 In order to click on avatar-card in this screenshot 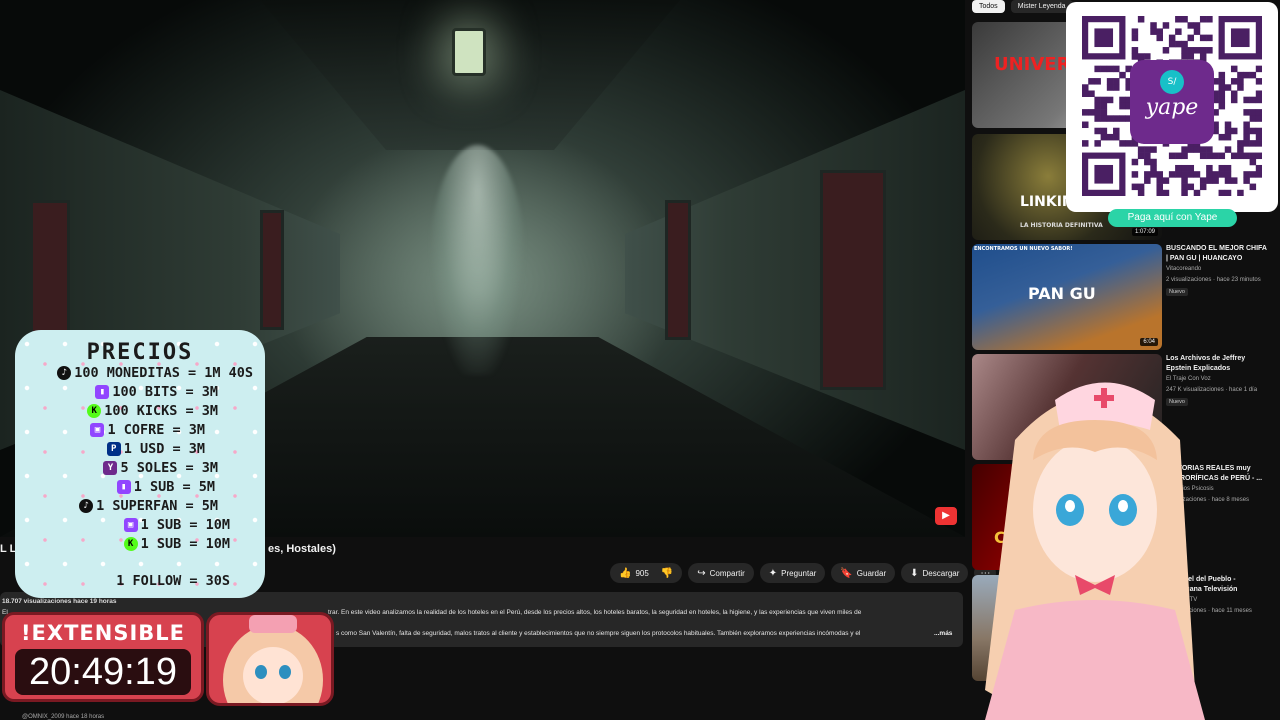, I will do `click(270, 659)`.